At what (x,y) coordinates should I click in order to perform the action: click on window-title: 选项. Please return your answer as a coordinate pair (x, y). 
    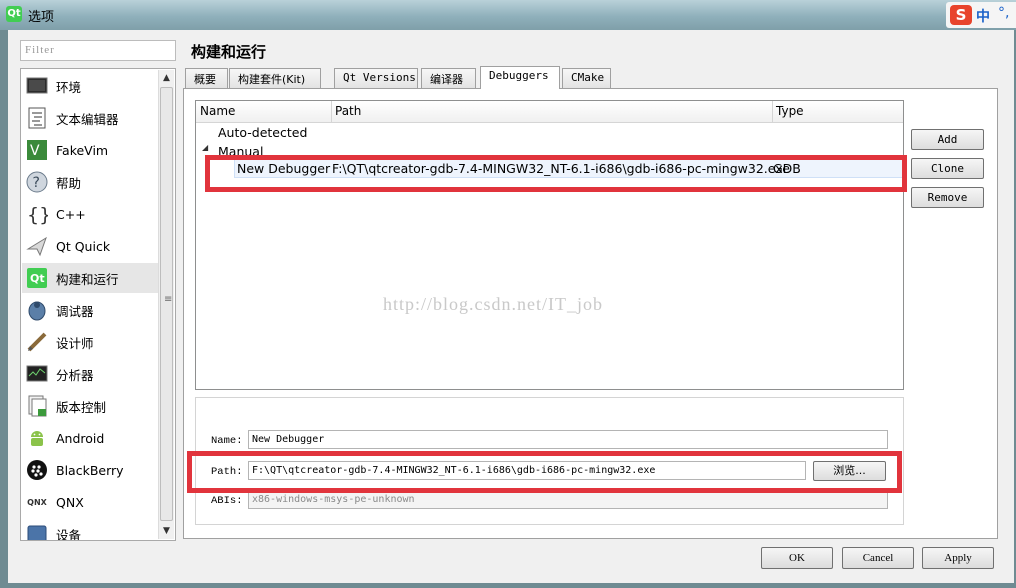
    Looking at the image, I should click on (41, 17).